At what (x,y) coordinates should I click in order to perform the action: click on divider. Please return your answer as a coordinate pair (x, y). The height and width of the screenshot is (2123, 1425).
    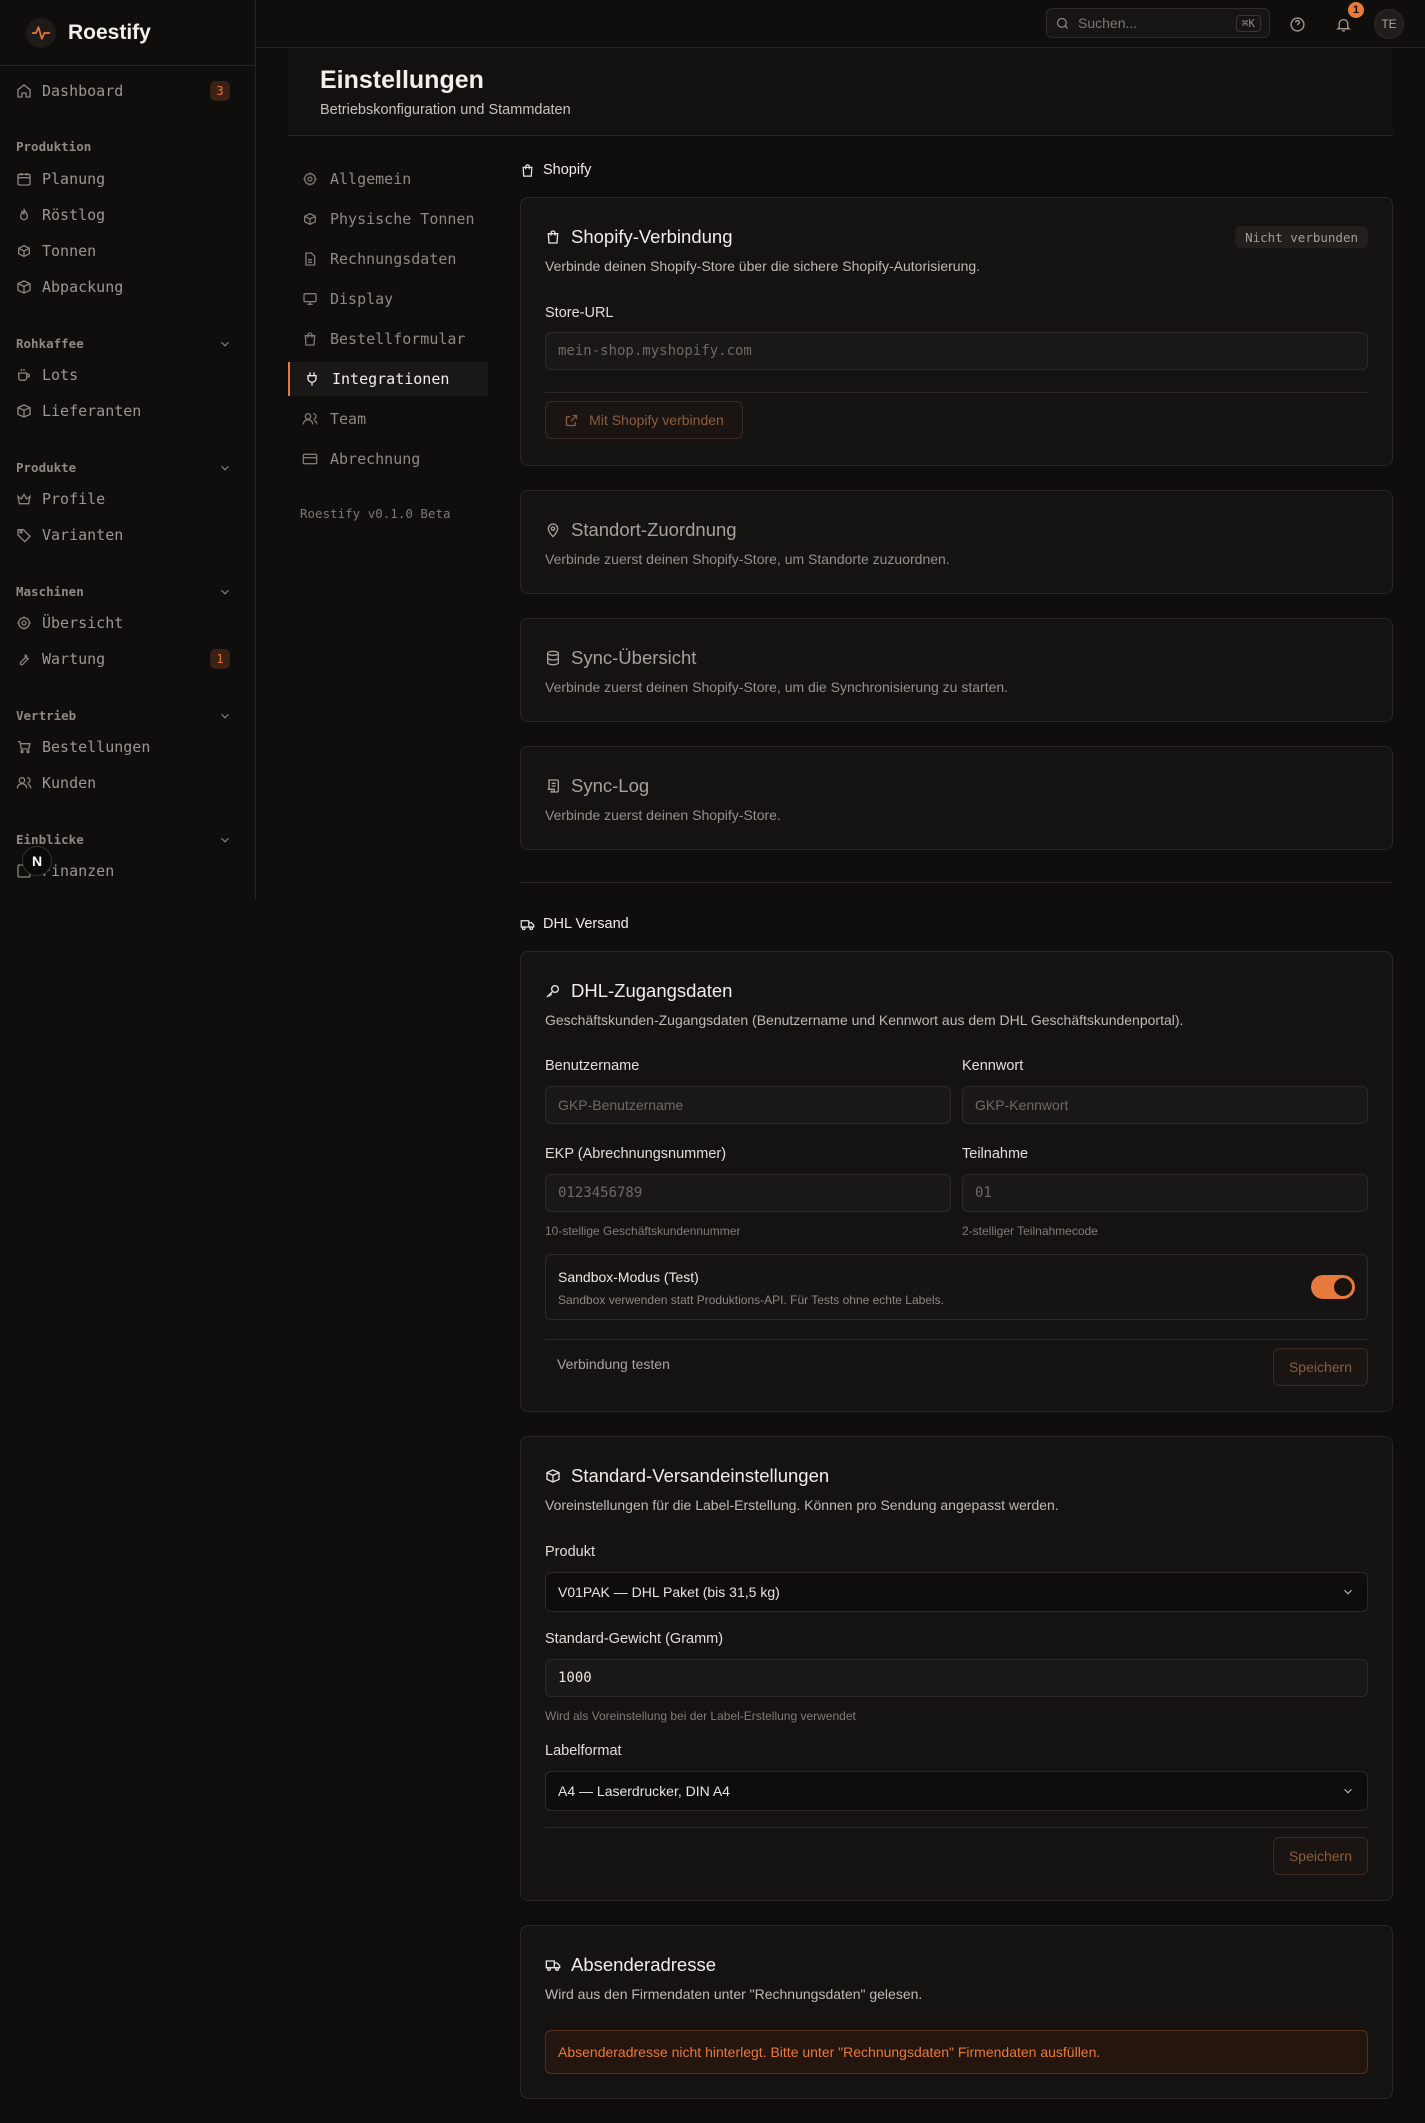
    Looking at the image, I should click on (956, 1339).